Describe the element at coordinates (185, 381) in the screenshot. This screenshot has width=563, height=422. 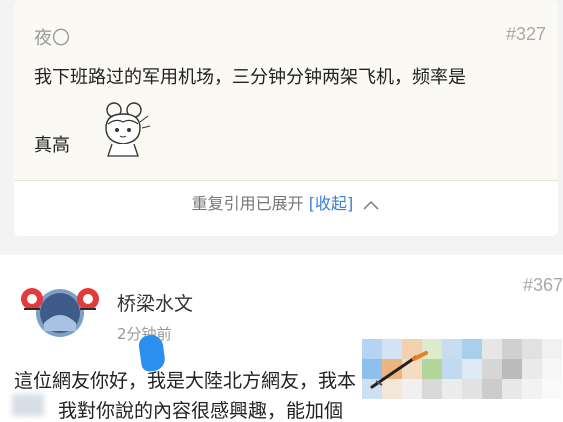
I see `post-text-line1: 這位網友你好，我是大陸北方網友，我本` at that location.